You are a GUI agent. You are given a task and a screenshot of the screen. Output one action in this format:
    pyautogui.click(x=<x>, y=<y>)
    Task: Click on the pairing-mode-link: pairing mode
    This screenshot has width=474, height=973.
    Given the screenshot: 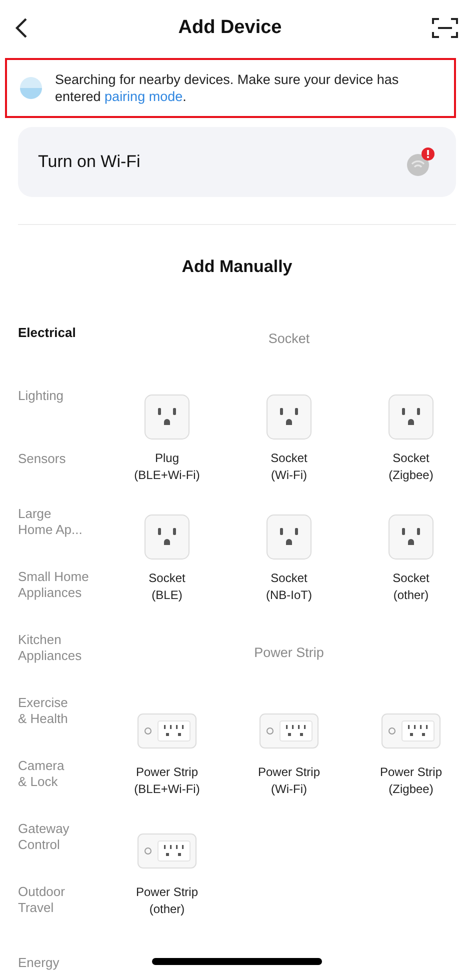 What is the action you would take?
    pyautogui.click(x=143, y=96)
    